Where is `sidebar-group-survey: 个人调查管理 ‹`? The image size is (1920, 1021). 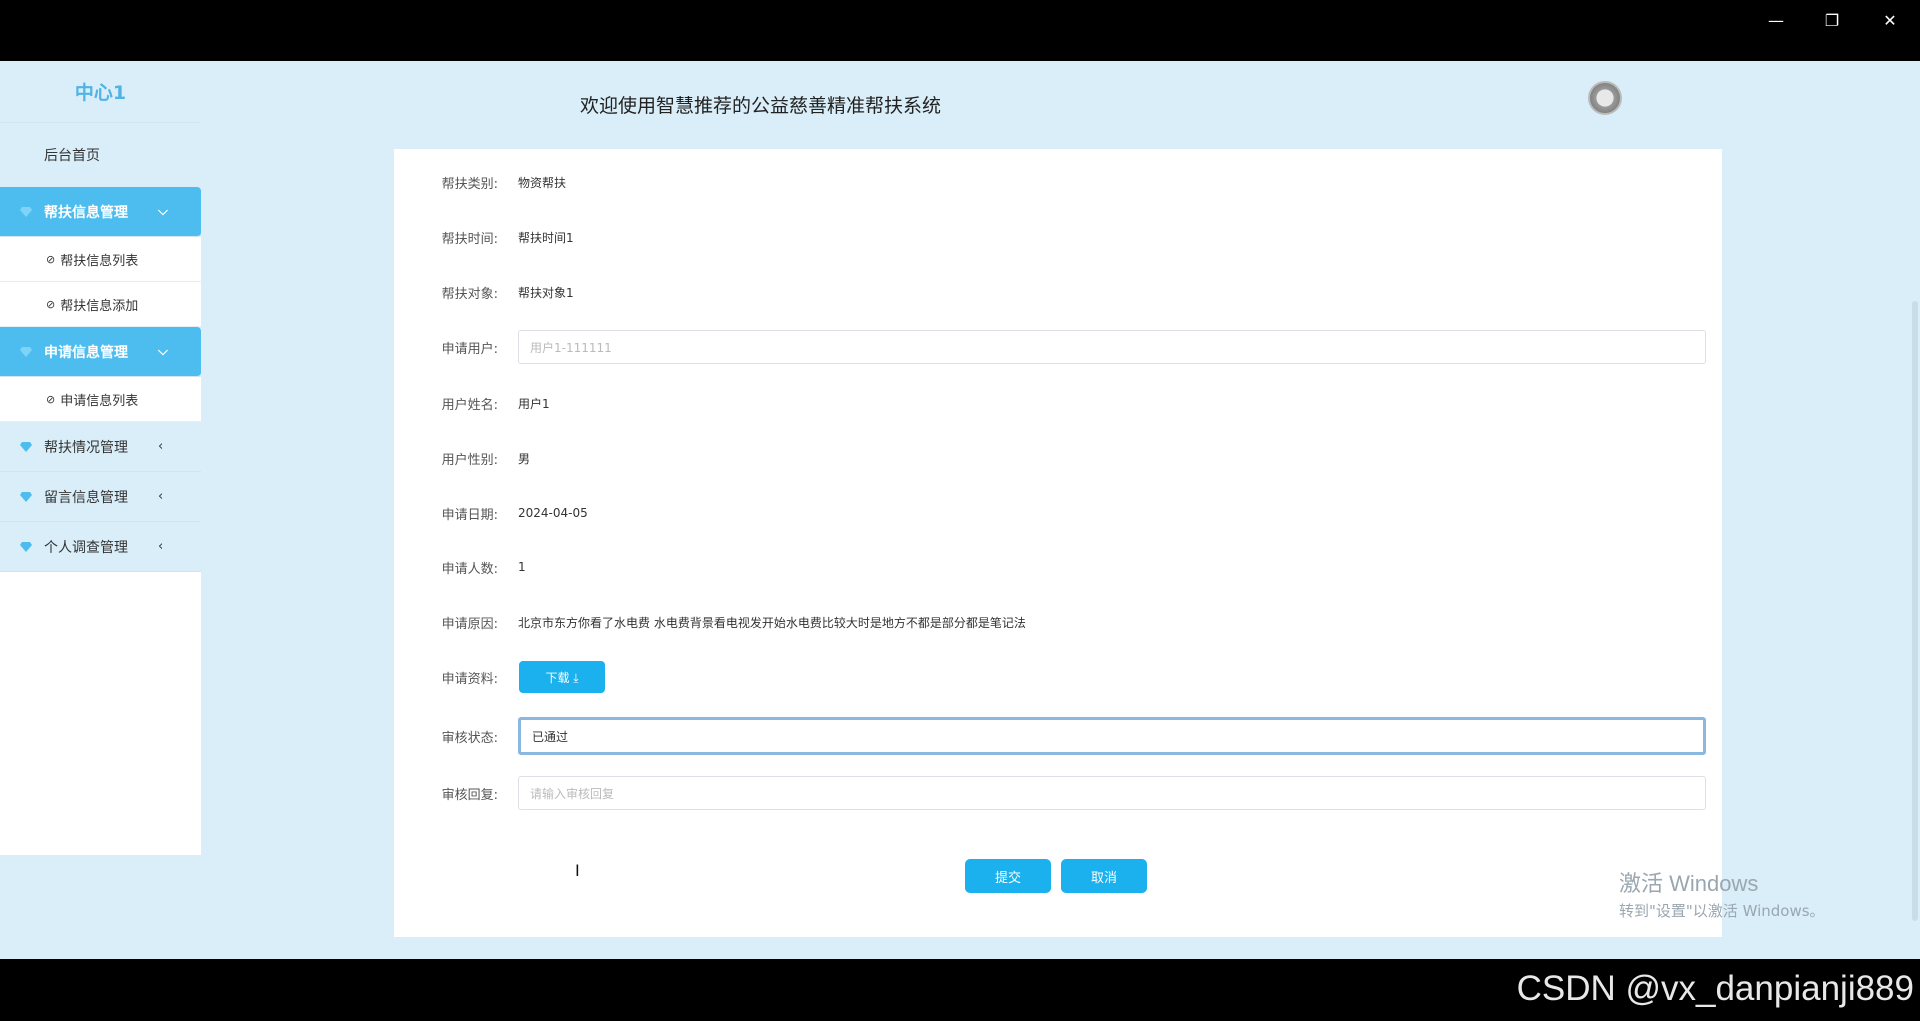
sidebar-group-survey: 个人调查管理 ‹ is located at coordinates (100, 547).